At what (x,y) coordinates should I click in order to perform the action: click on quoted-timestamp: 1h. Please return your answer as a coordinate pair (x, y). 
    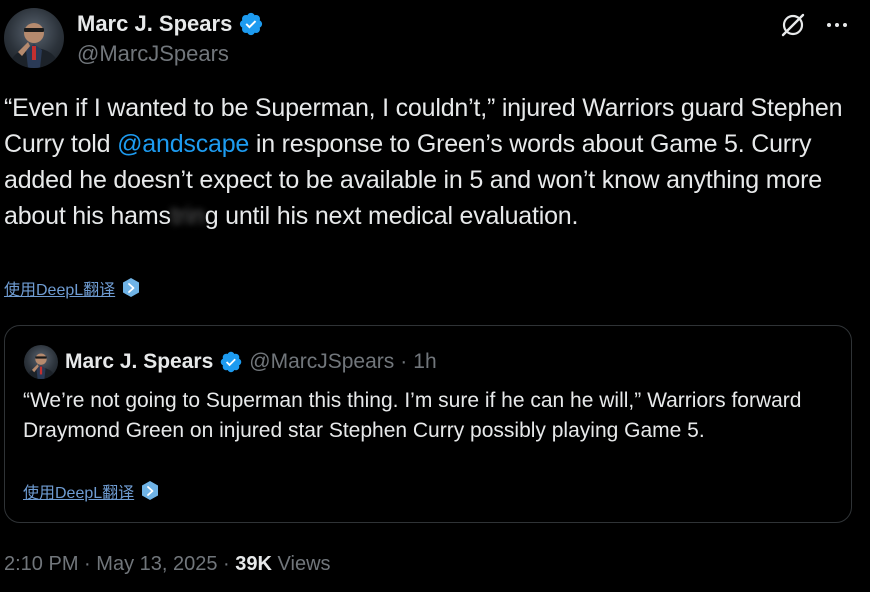
    Looking at the image, I should click on (424, 362).